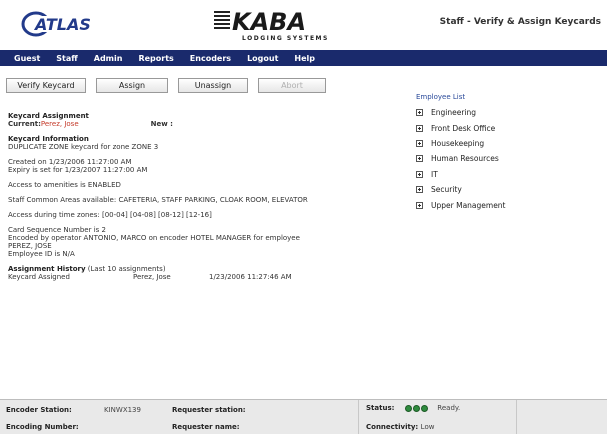  I want to click on history-date: 1/23/2006 11:27:46 AM, so click(250, 277).